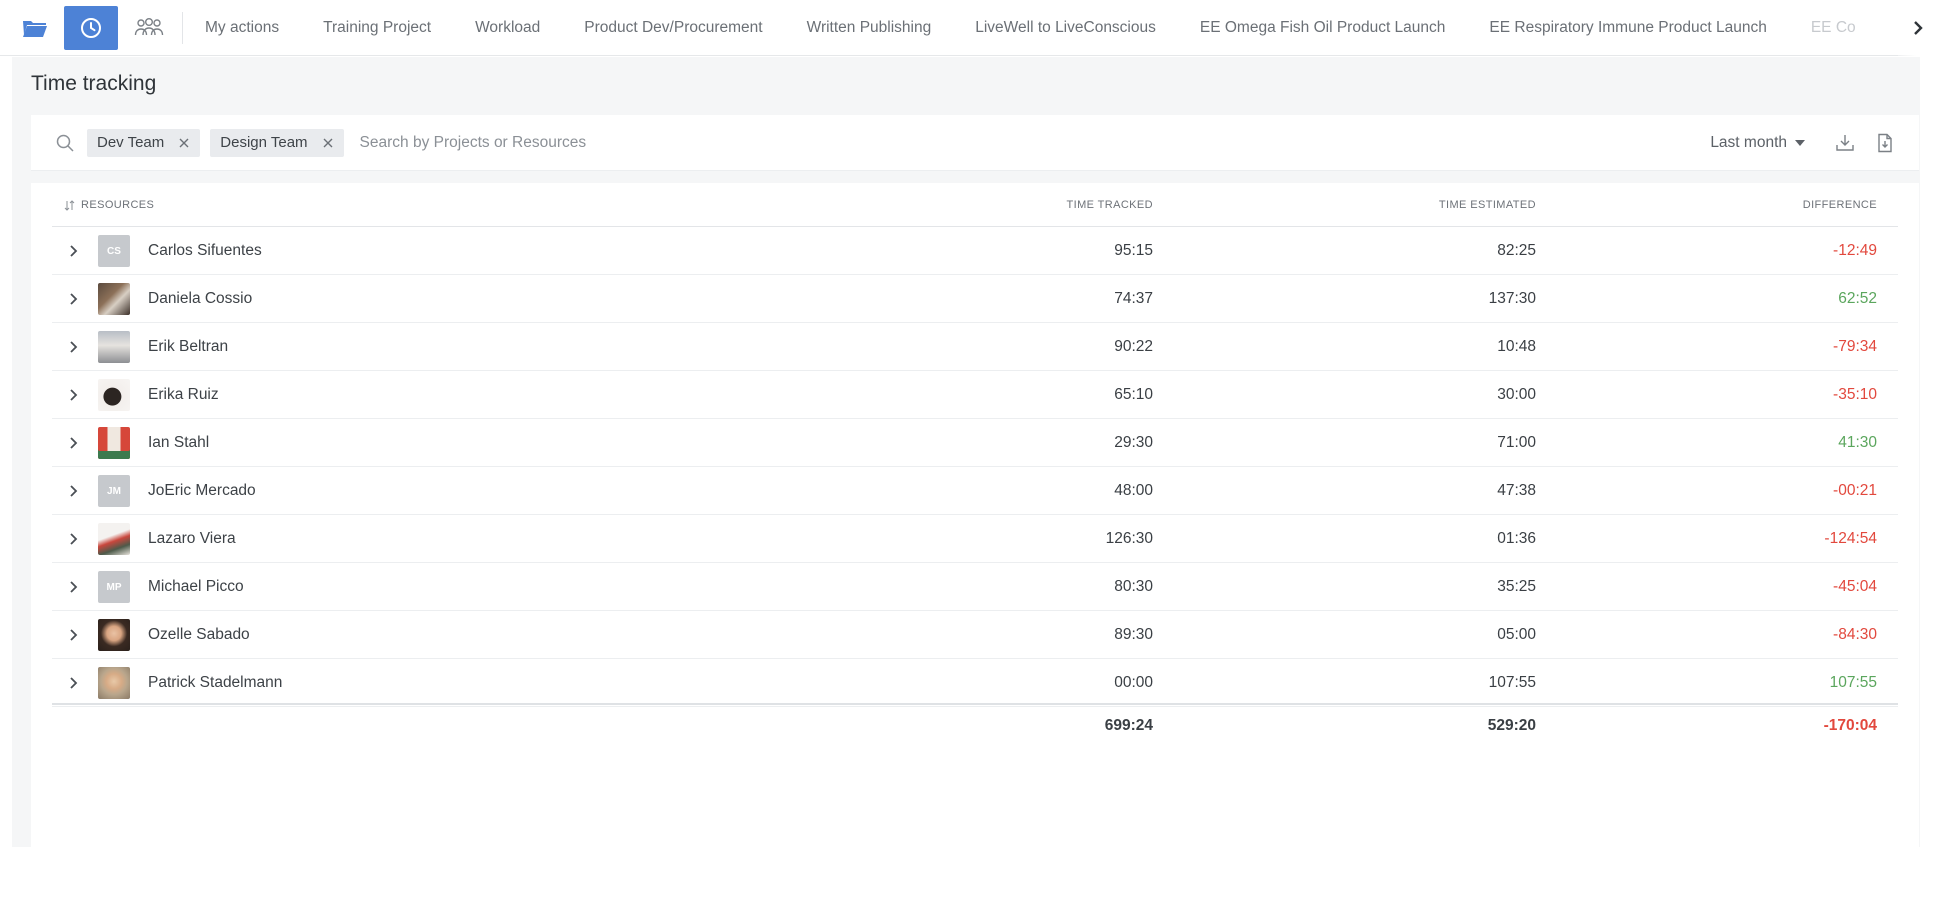 This screenshot has height=898, width=1938. Describe the element at coordinates (975, 727) in the screenshot. I see `totals-row: 699:24 529:20 -170:04` at that location.